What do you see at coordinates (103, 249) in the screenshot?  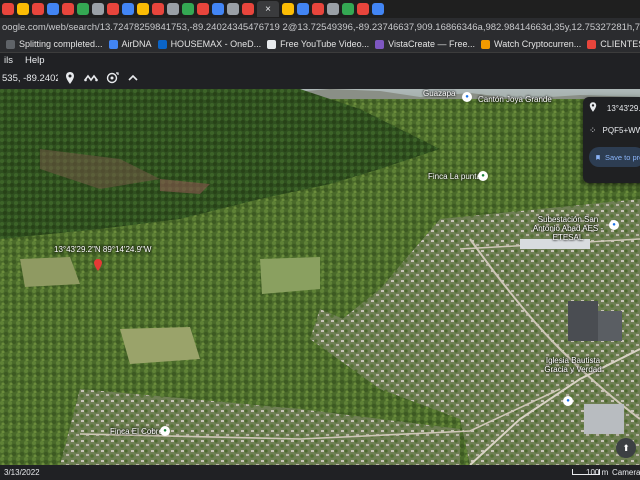 I see `map-label-coordinate-pin: 13°43'29.2"N 89°14'24.9"W` at bounding box center [103, 249].